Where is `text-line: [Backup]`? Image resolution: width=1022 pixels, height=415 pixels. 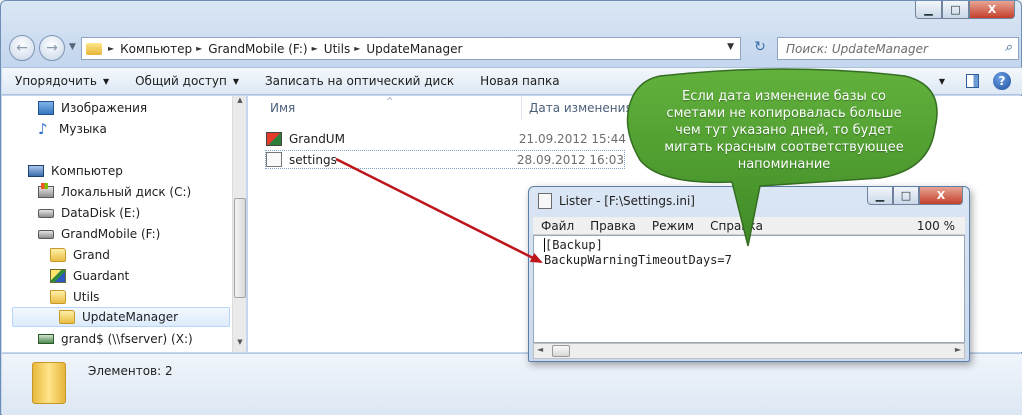 text-line: [Backup] is located at coordinates (754, 245).